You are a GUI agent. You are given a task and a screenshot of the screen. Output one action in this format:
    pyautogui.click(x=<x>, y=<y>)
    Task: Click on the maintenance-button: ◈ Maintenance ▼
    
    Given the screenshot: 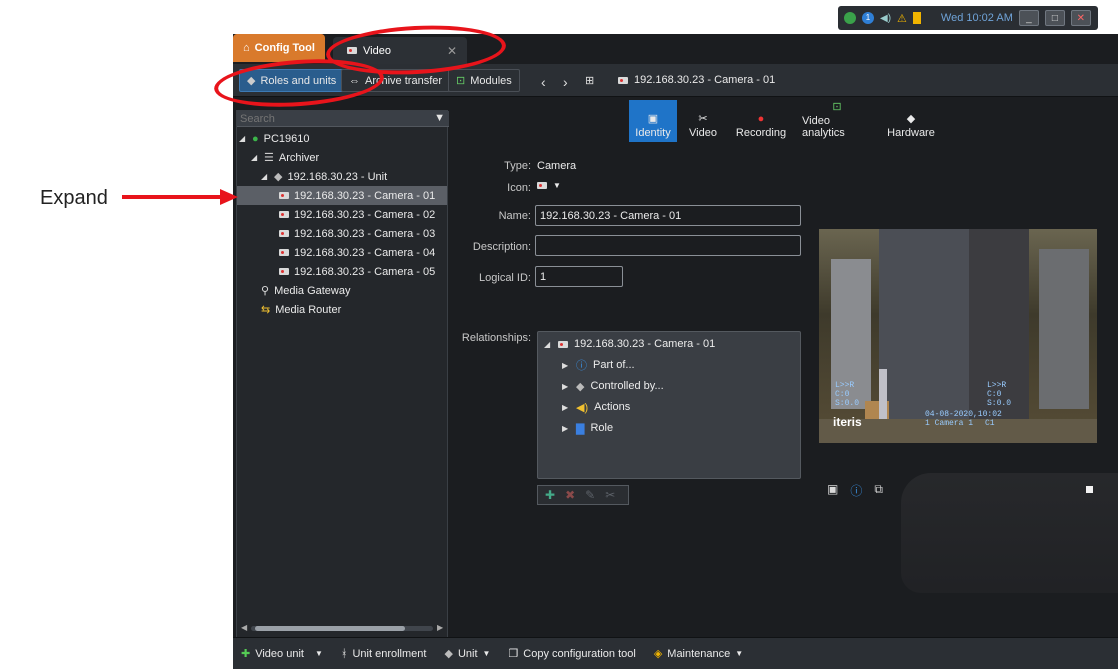 What is the action you would take?
    pyautogui.click(x=698, y=654)
    